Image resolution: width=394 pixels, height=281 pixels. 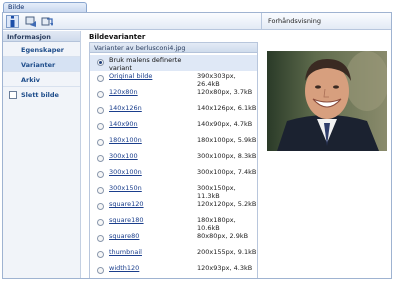 What do you see at coordinates (225, 268) in the screenshot?
I see `variant-size: 120x93px, 4.3kB` at bounding box center [225, 268].